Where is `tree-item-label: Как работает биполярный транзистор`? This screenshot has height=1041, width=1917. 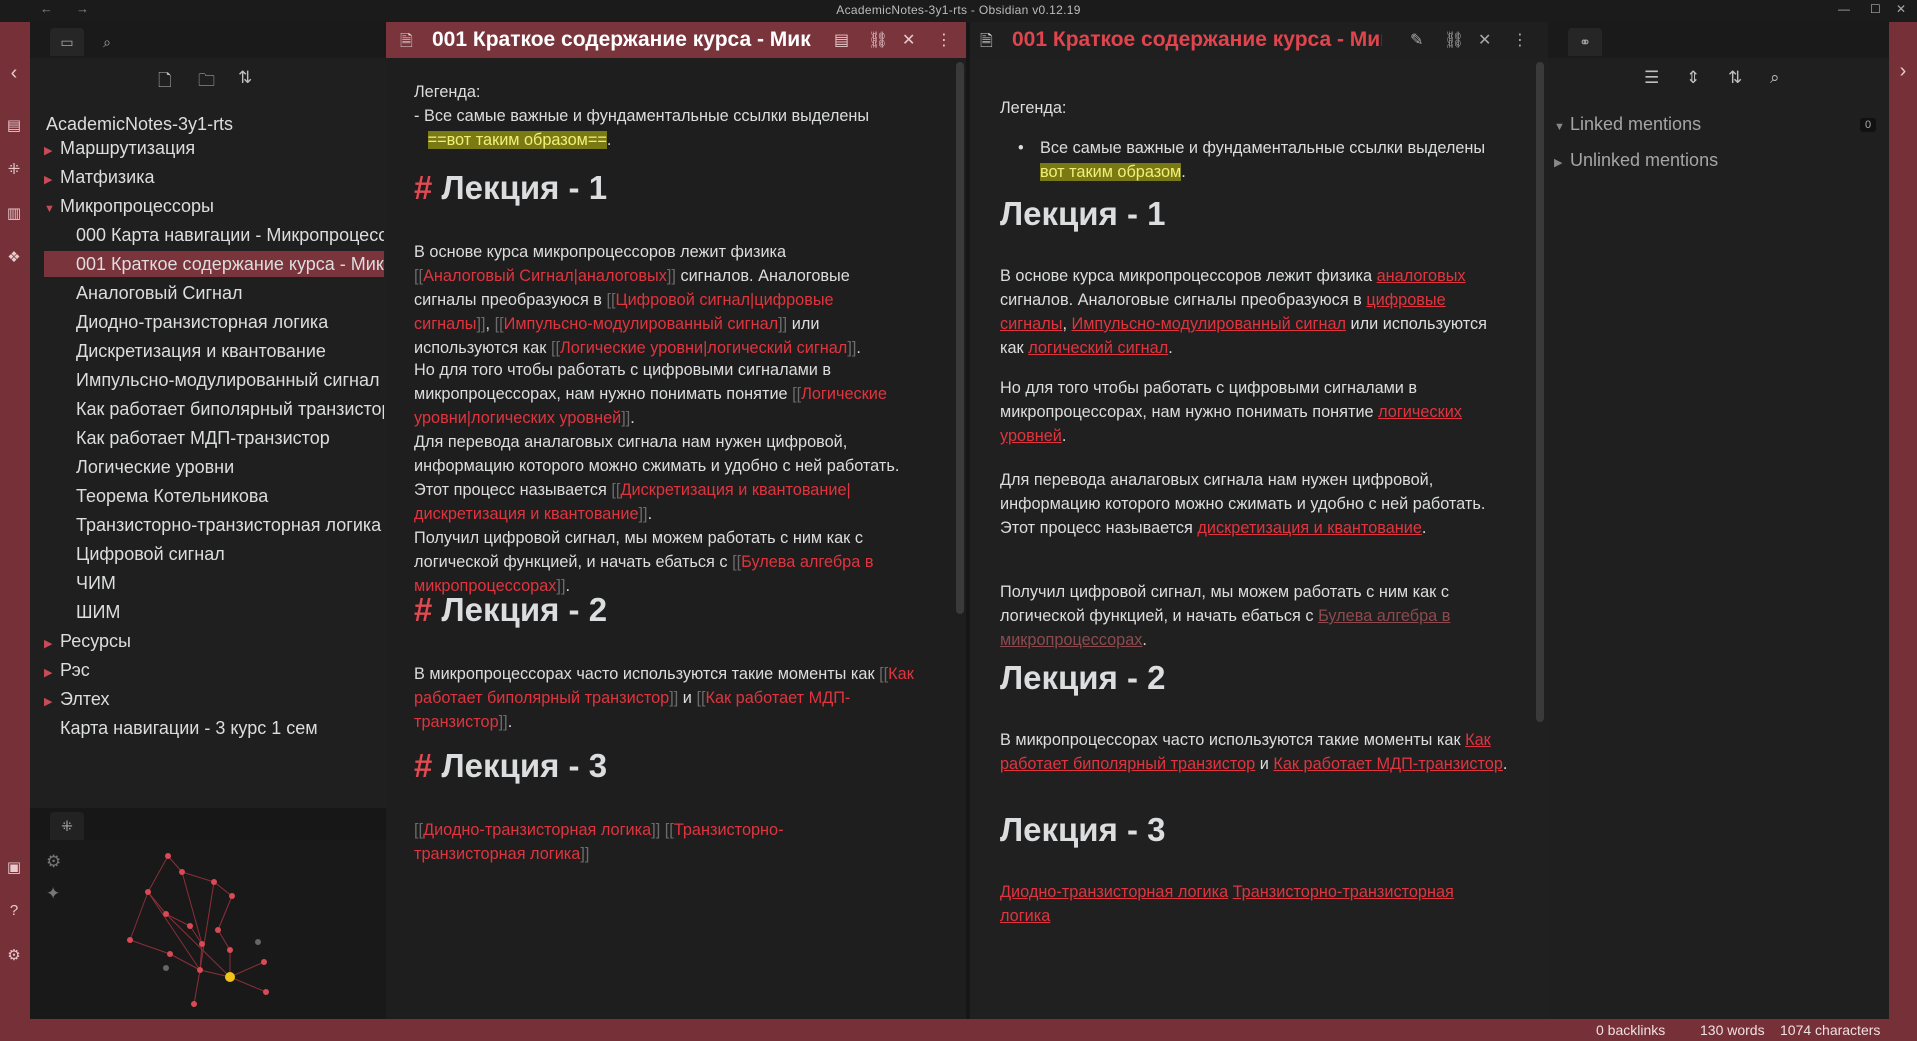 tree-item-label: Как работает биполярный транзистор is located at coordinates (230, 409).